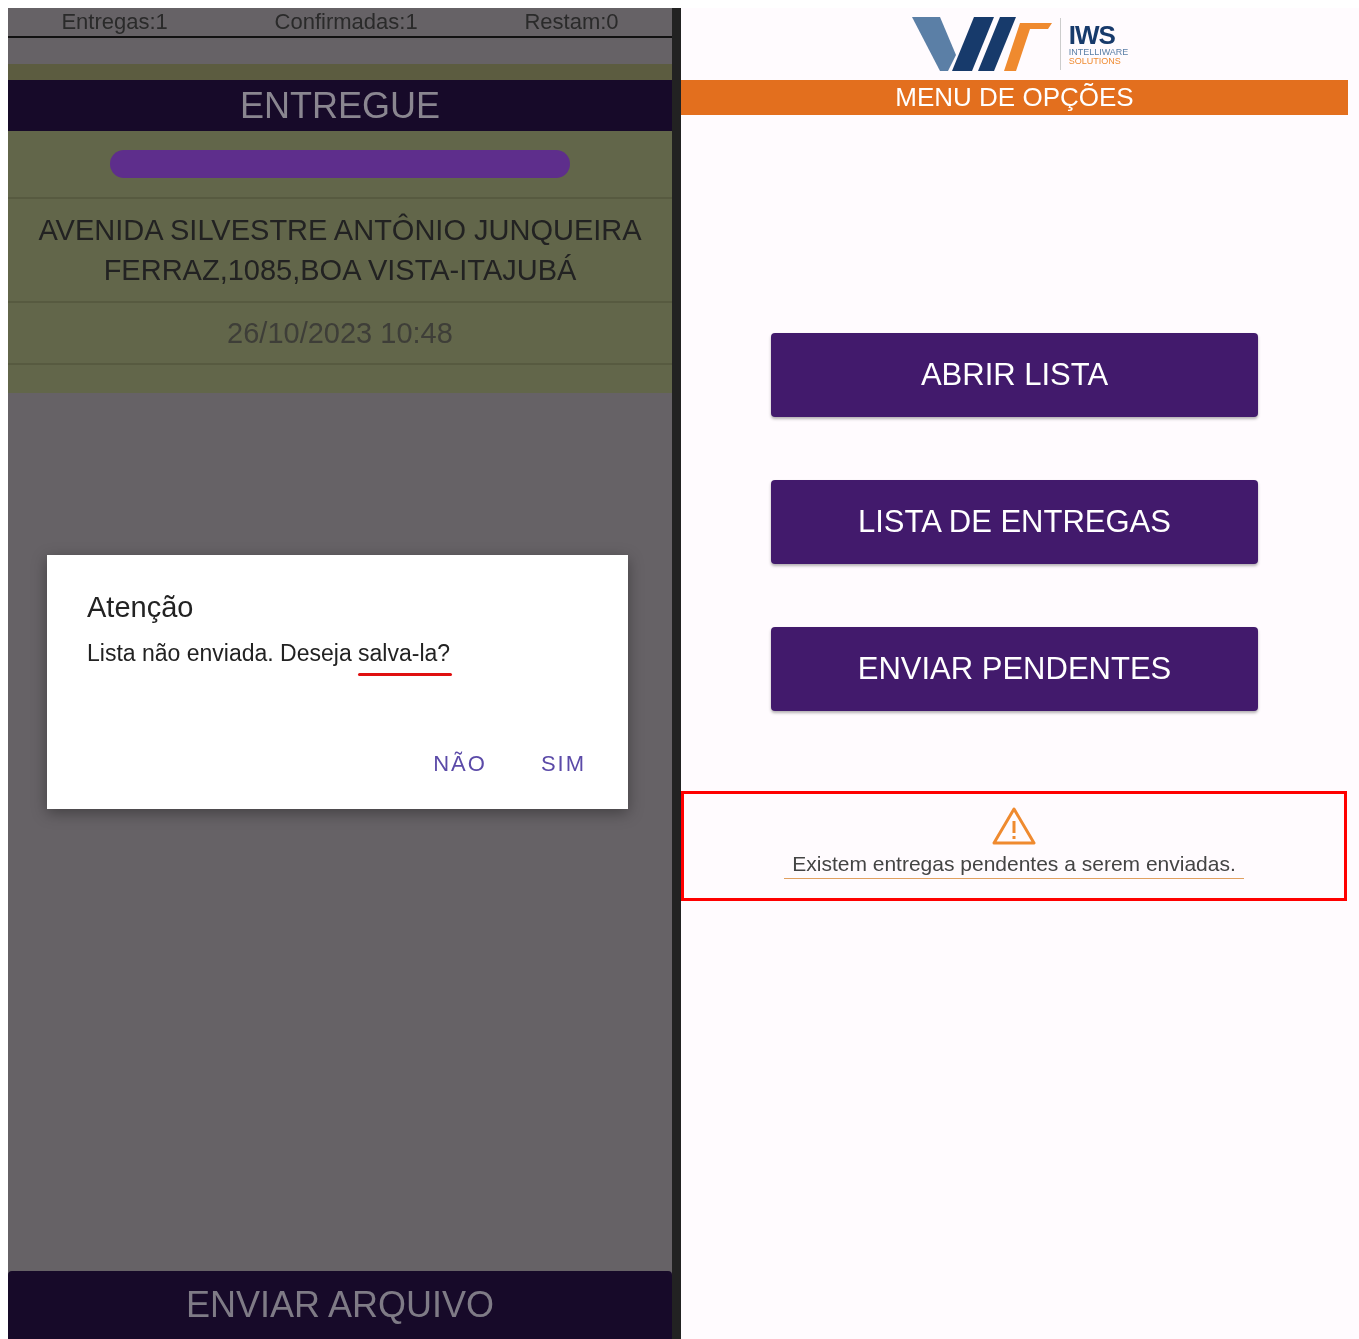 The width and height of the screenshot is (1359, 1339). Describe the element at coordinates (340, 270) in the screenshot. I see `address-line: FERRAZ,1085,BOA VISTA-ITAJUBÁ` at that location.